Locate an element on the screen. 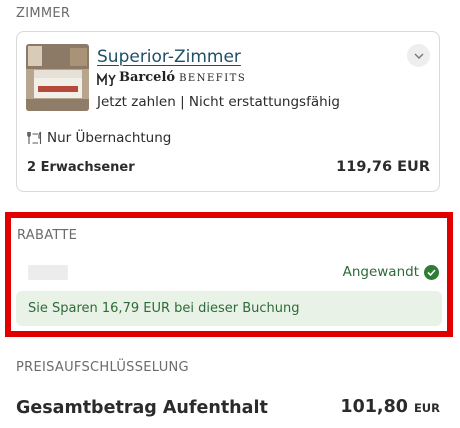 Image resolution: width=460 pixels, height=428 pixels. mybarcelo-monogram-icon is located at coordinates (106, 79).